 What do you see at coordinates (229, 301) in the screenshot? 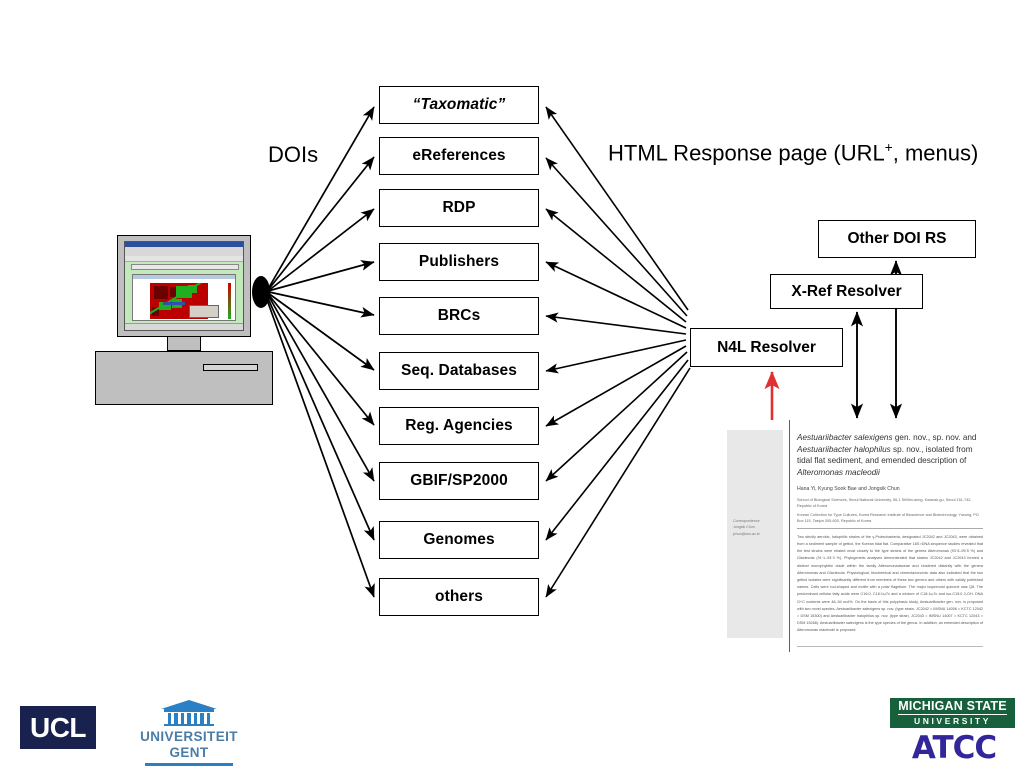
I see `heatmap-colorbar` at bounding box center [229, 301].